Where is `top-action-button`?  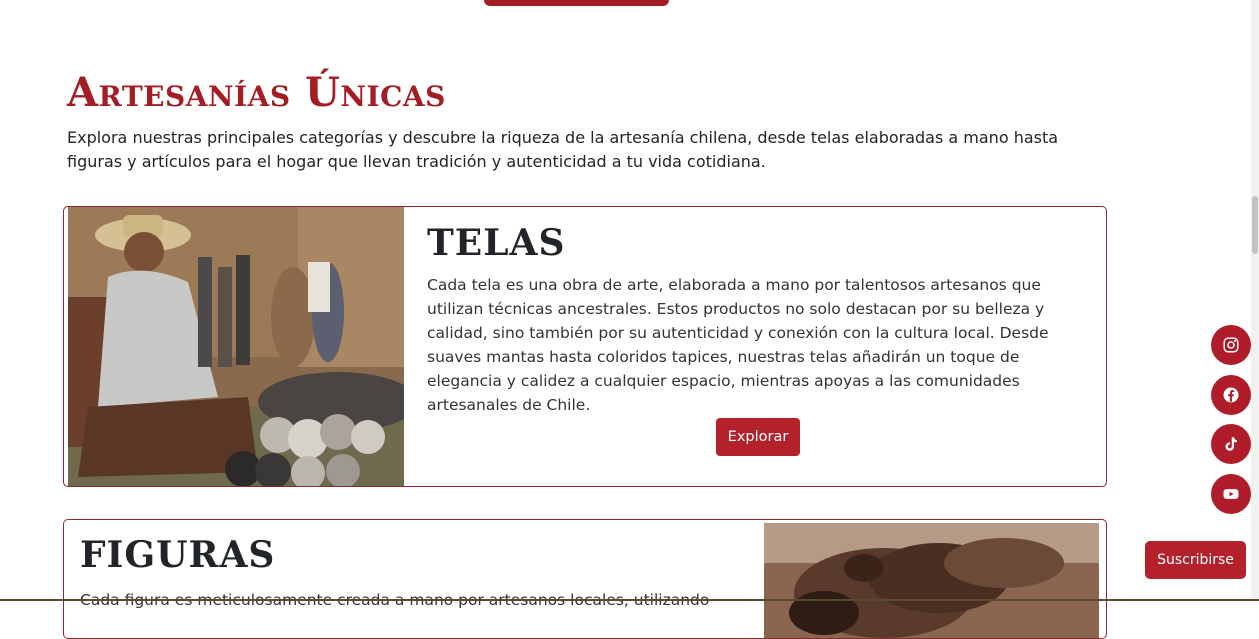 top-action-button is located at coordinates (576, 3).